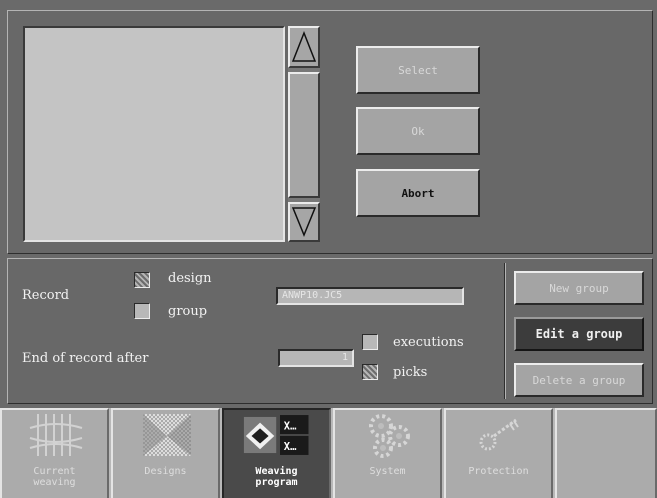  I want to click on executions-label: executions, so click(428, 342).